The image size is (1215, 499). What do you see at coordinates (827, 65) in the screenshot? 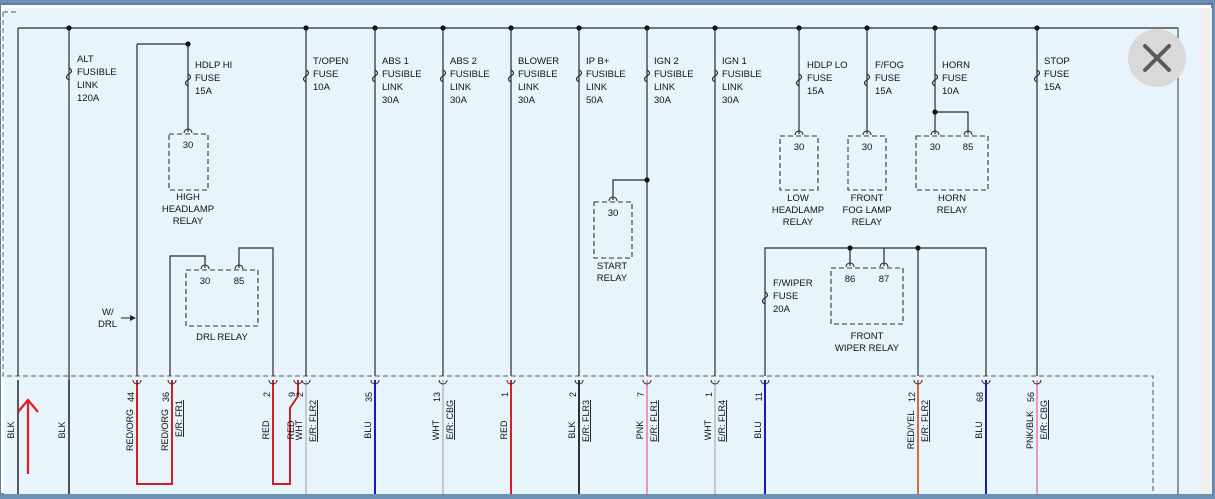
I see `fuse-label: HDLP LO` at bounding box center [827, 65].